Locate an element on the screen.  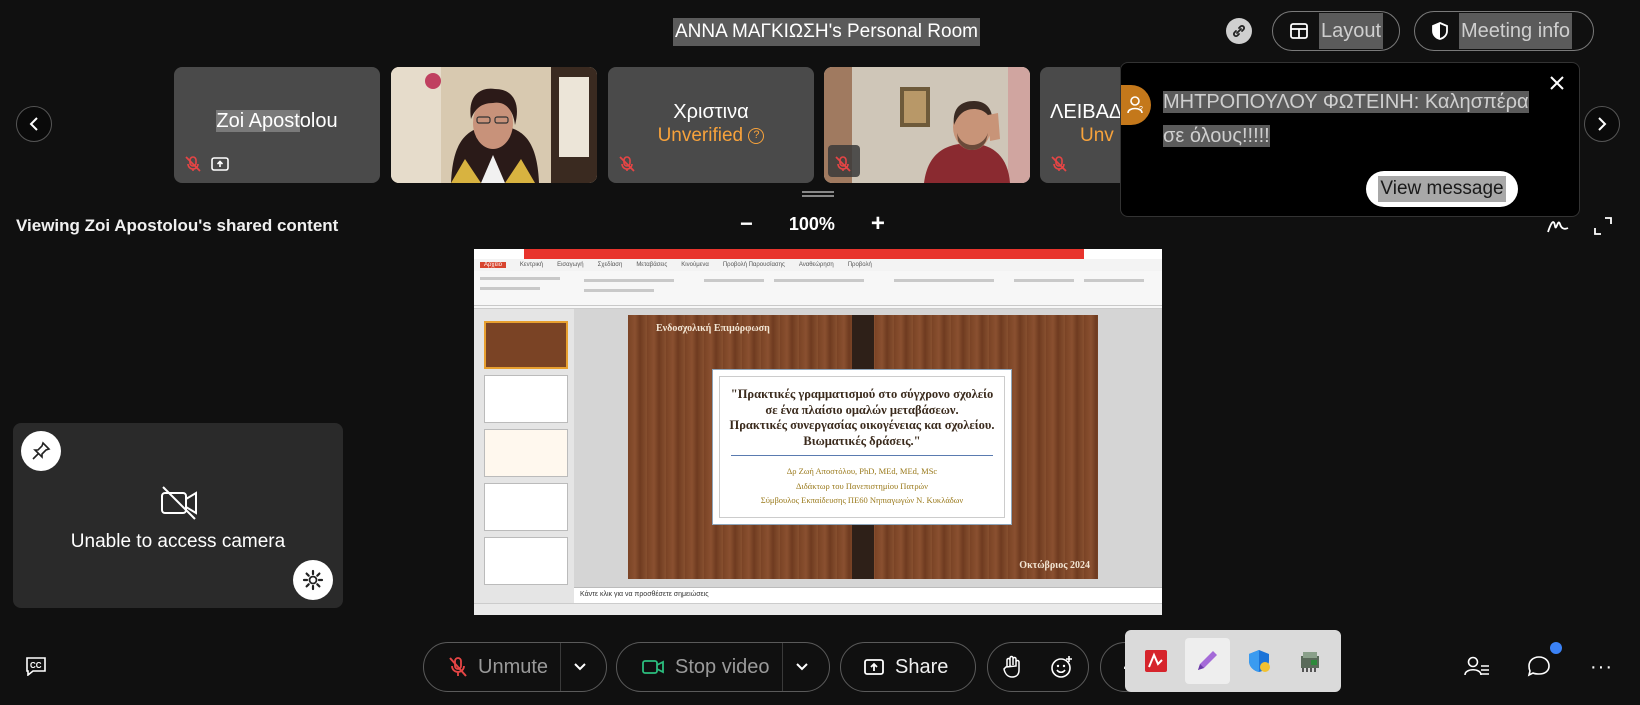
link-icon is located at coordinates (1239, 31).